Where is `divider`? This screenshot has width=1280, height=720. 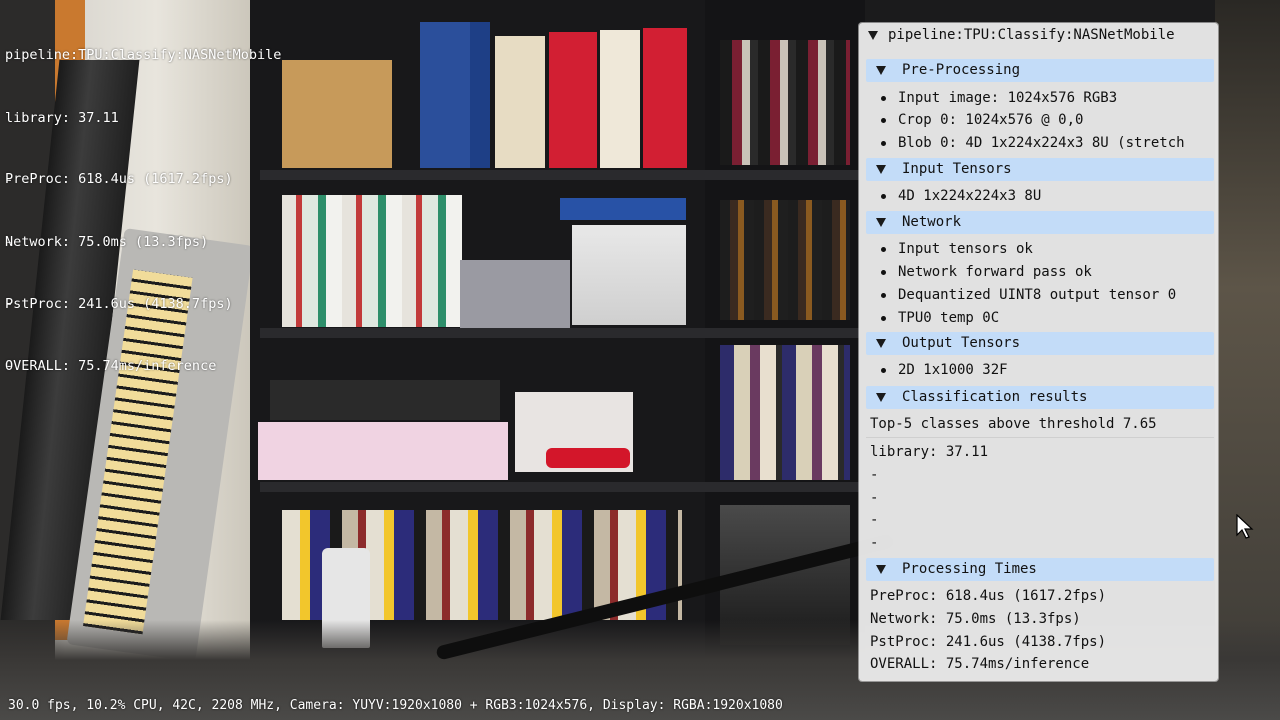
divider is located at coordinates (1040, 437).